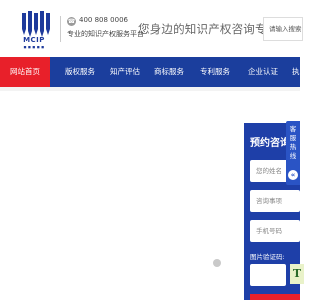  I want to click on search-input: 请输入搜索内, so click(283, 29).